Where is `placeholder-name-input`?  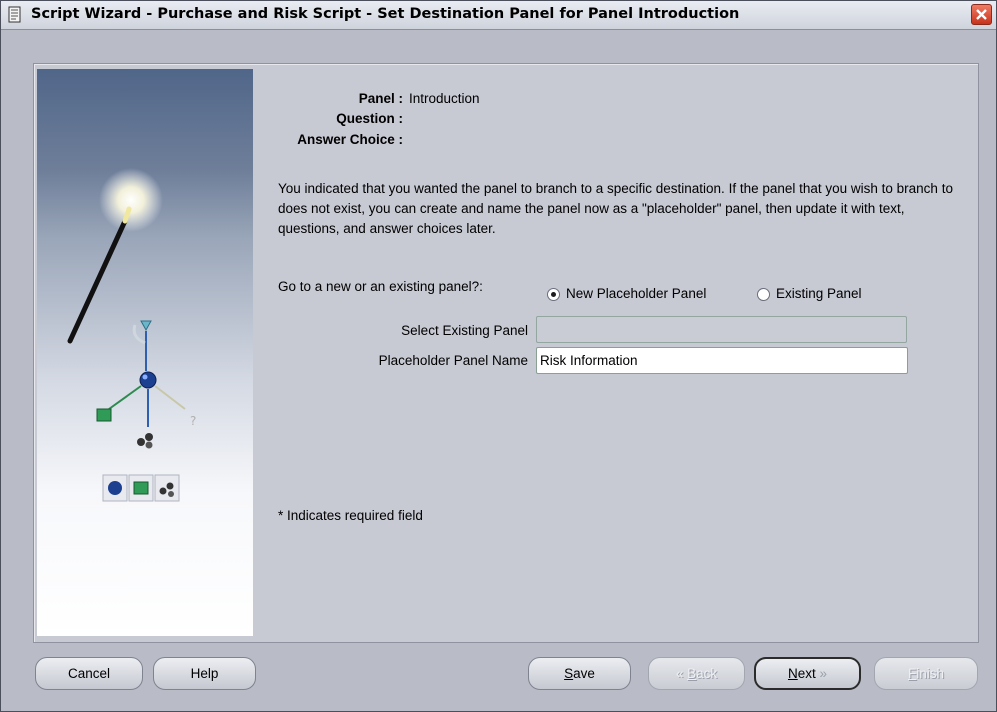 placeholder-name-input is located at coordinates (722, 360).